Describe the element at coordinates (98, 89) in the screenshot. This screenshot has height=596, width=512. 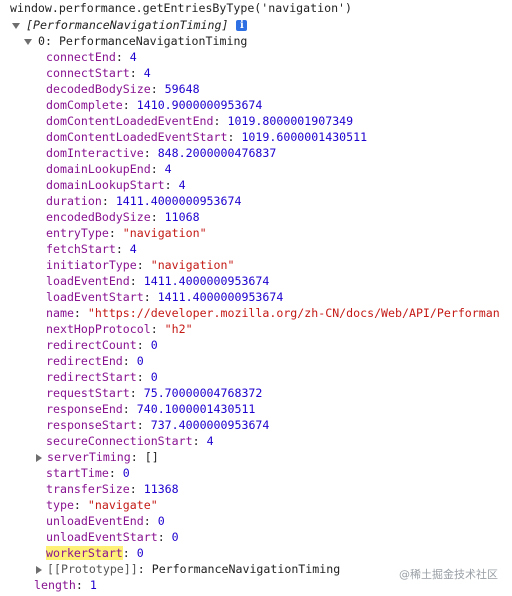
I see `property-key: decodedBodySize` at that location.